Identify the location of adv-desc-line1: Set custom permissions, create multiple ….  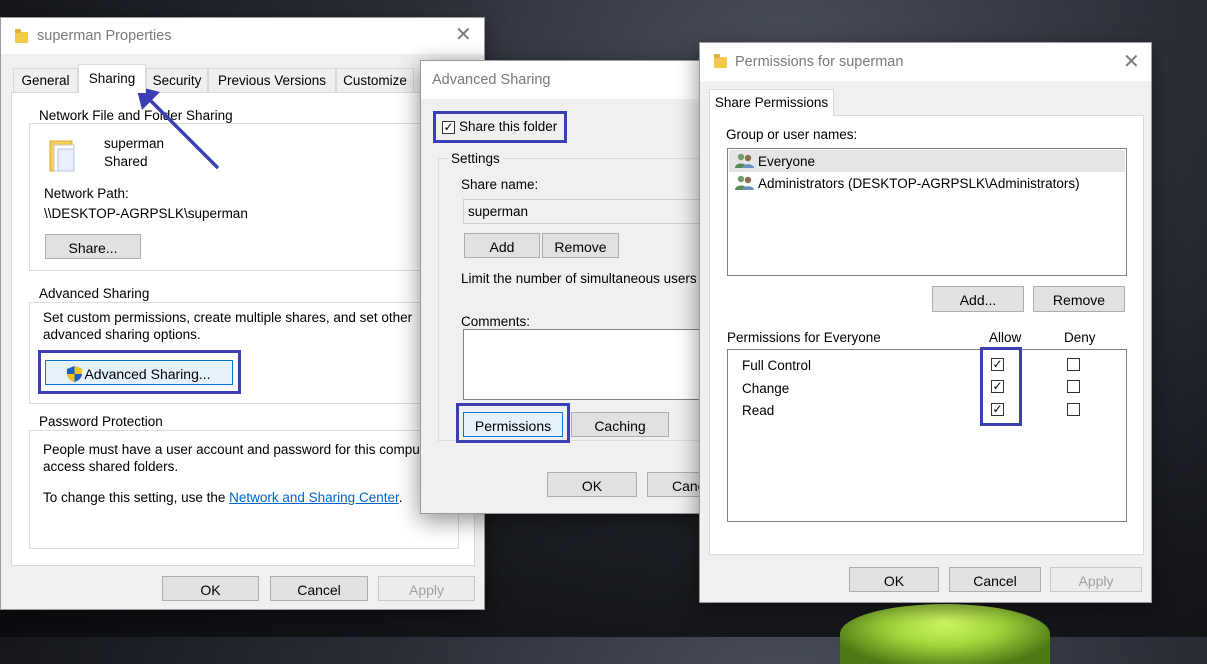
(228, 317).